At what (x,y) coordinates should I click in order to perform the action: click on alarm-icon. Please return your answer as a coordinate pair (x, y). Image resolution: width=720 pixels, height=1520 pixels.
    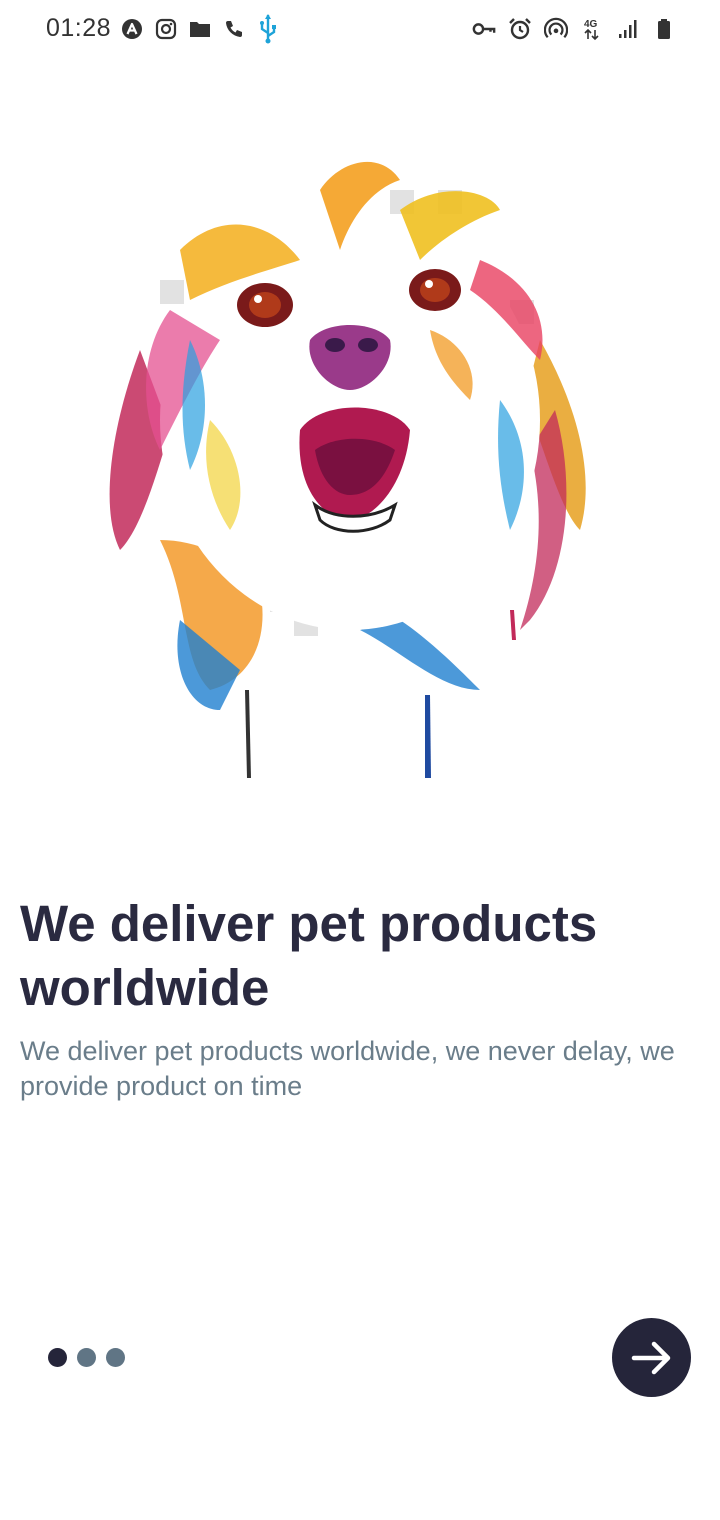
    Looking at the image, I should click on (520, 29).